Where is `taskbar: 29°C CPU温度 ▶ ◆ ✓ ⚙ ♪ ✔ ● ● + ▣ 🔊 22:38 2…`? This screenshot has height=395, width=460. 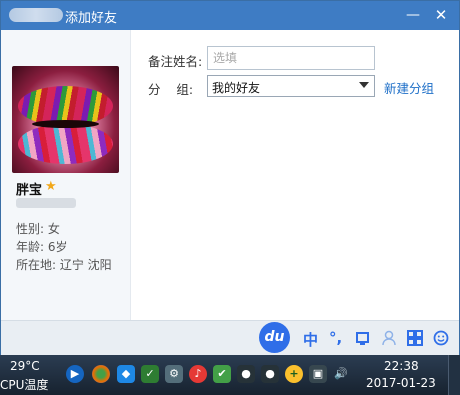 taskbar: 29°C CPU温度 ▶ ◆ ✓ ⚙ ♪ ✔ ● ● + ▣ 🔊 22:38 2… is located at coordinates (230, 375).